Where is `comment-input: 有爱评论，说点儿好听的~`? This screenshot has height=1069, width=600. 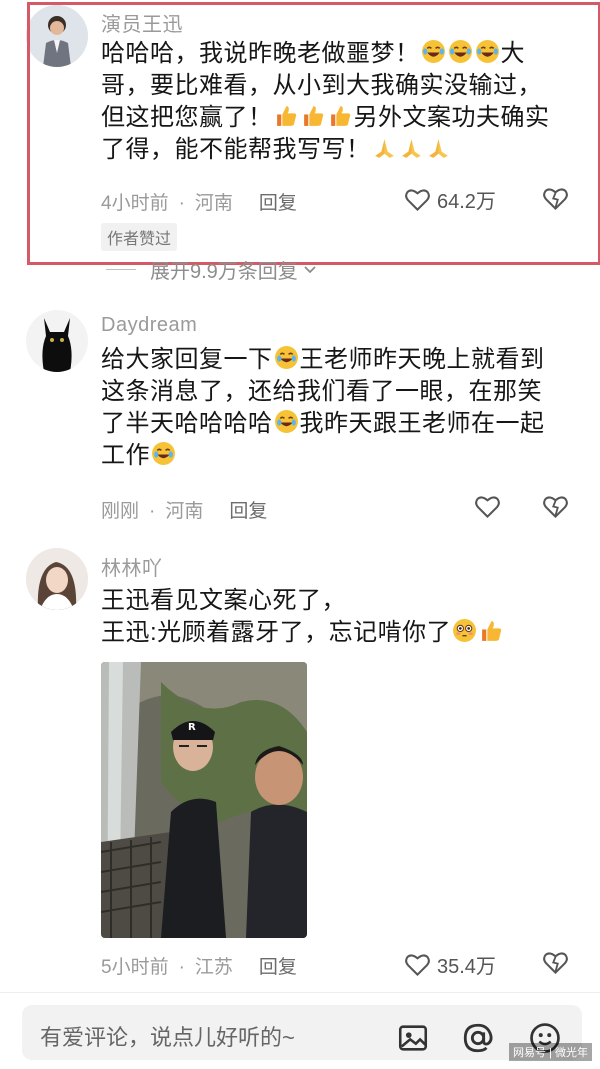 comment-input: 有爱评论，说点儿好听的~ is located at coordinates (302, 1032).